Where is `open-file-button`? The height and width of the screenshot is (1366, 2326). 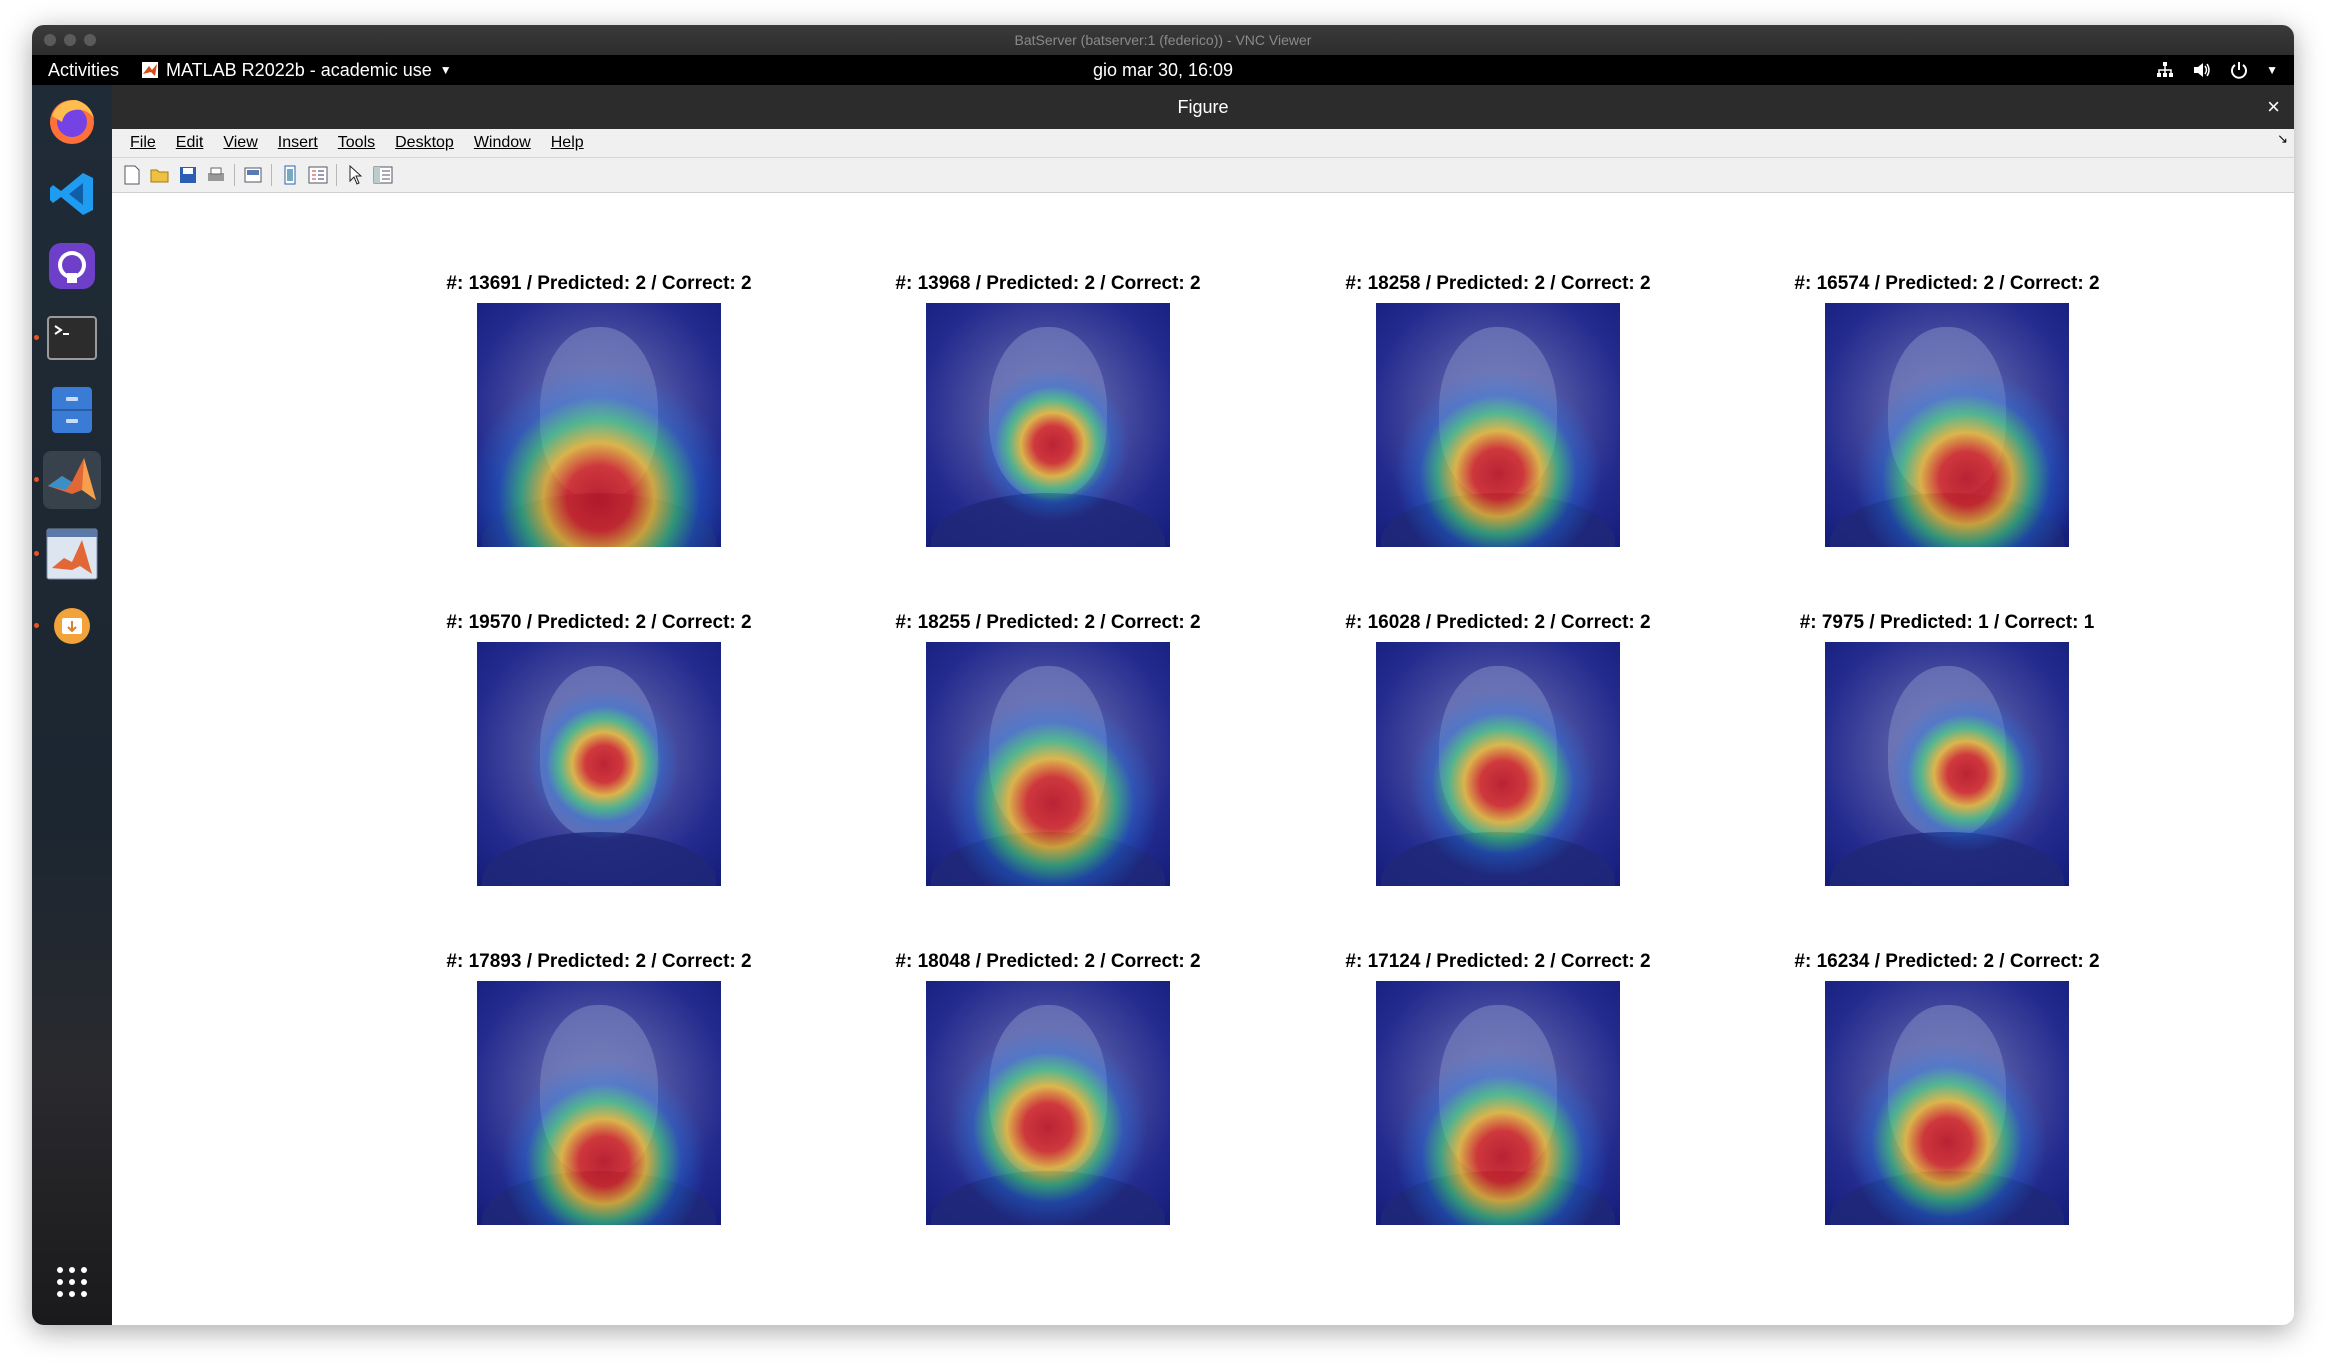
open-file-button is located at coordinates (160, 175).